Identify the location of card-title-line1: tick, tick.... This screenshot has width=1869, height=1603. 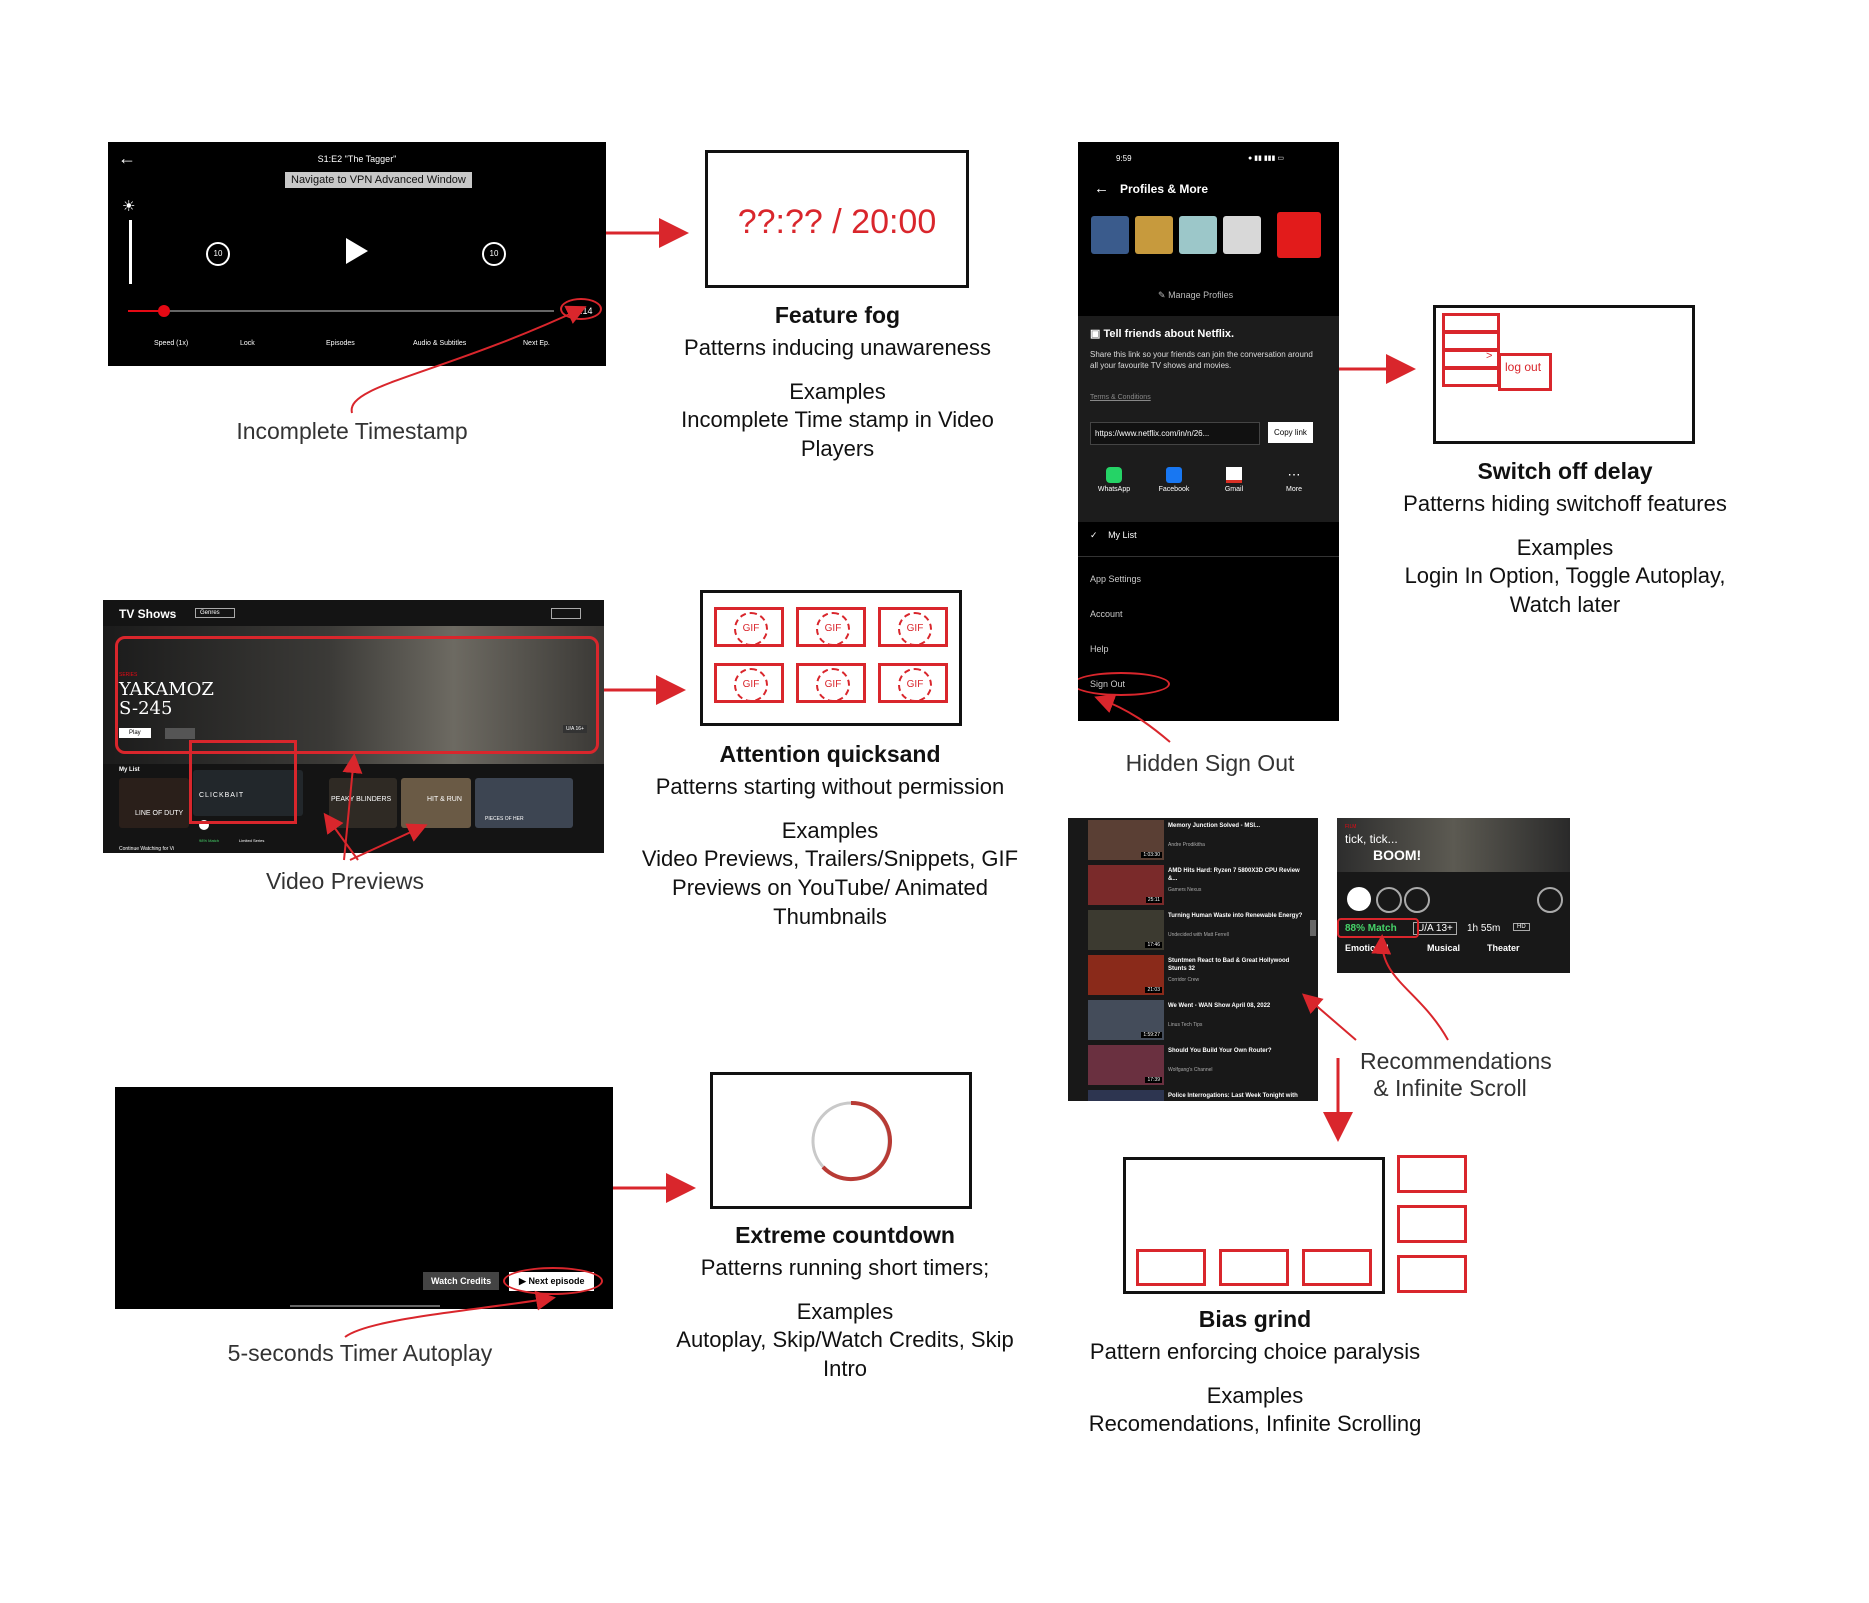
(1371, 839).